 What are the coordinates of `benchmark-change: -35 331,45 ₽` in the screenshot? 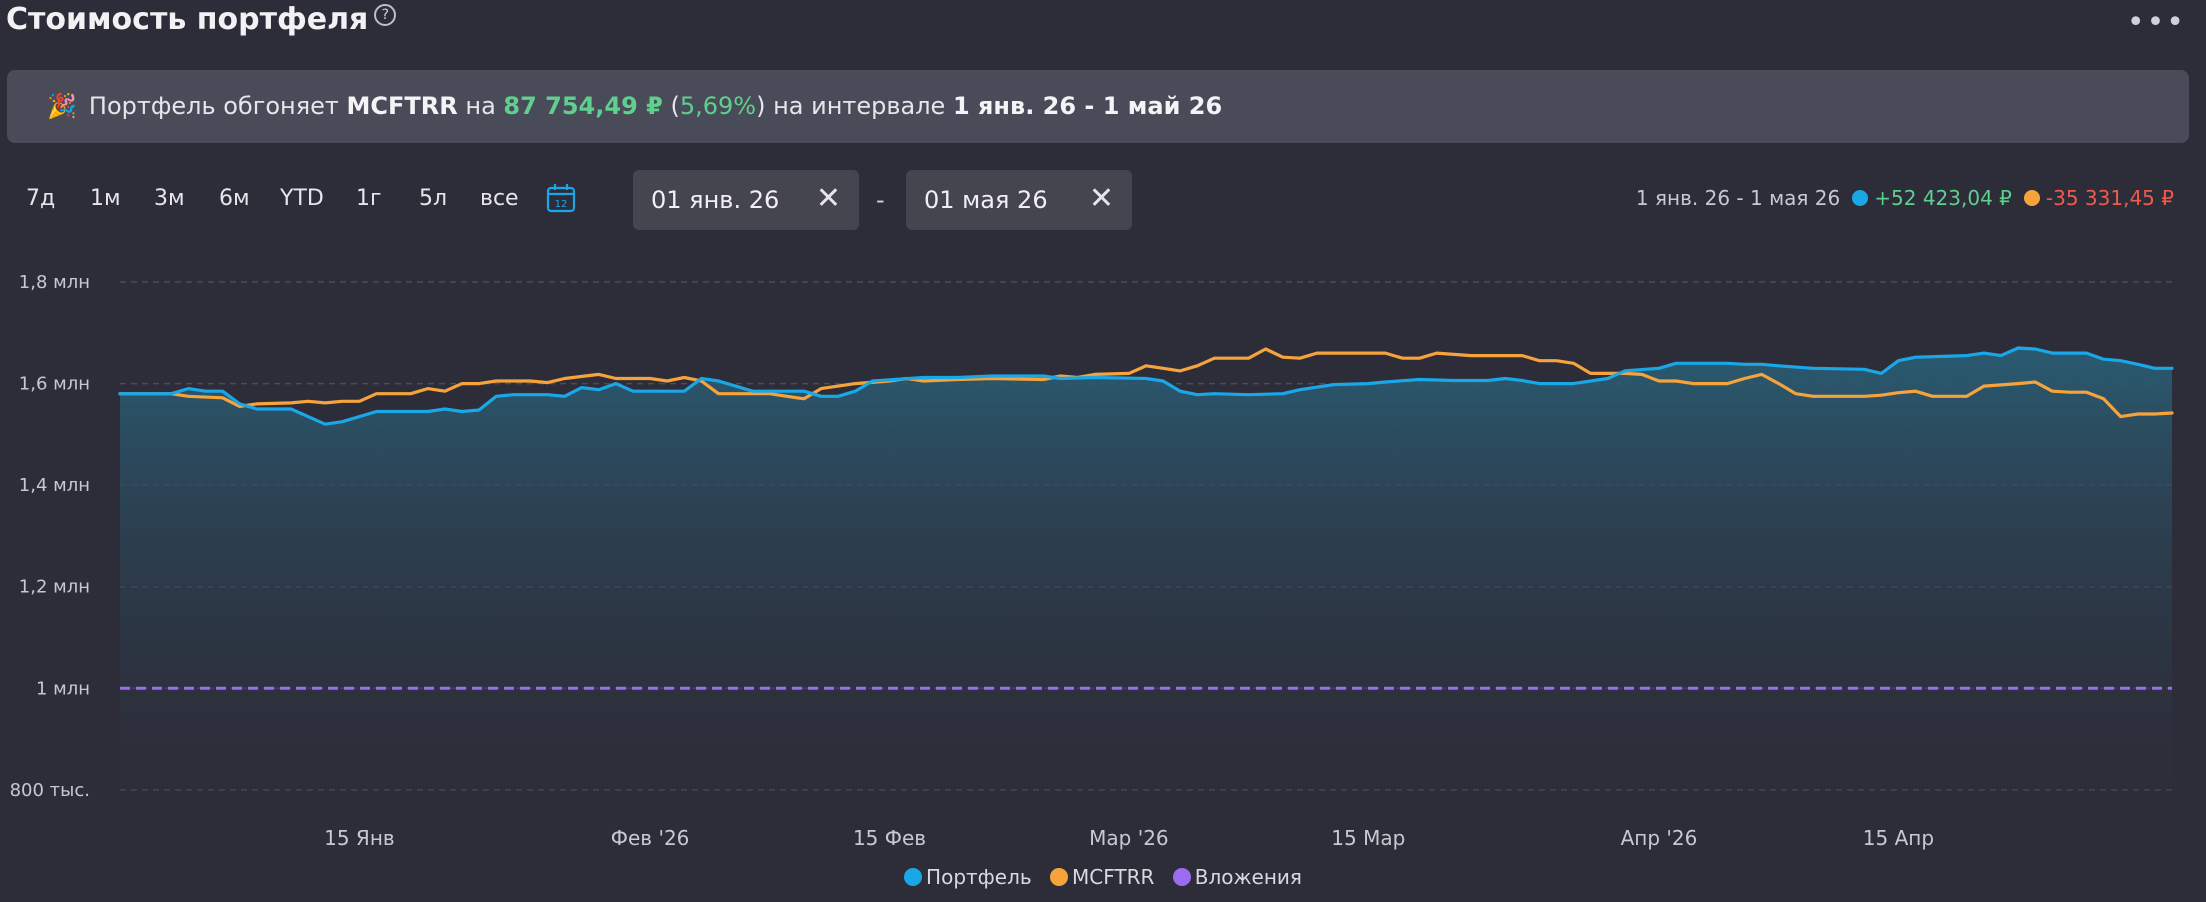 It's located at (2109, 198).